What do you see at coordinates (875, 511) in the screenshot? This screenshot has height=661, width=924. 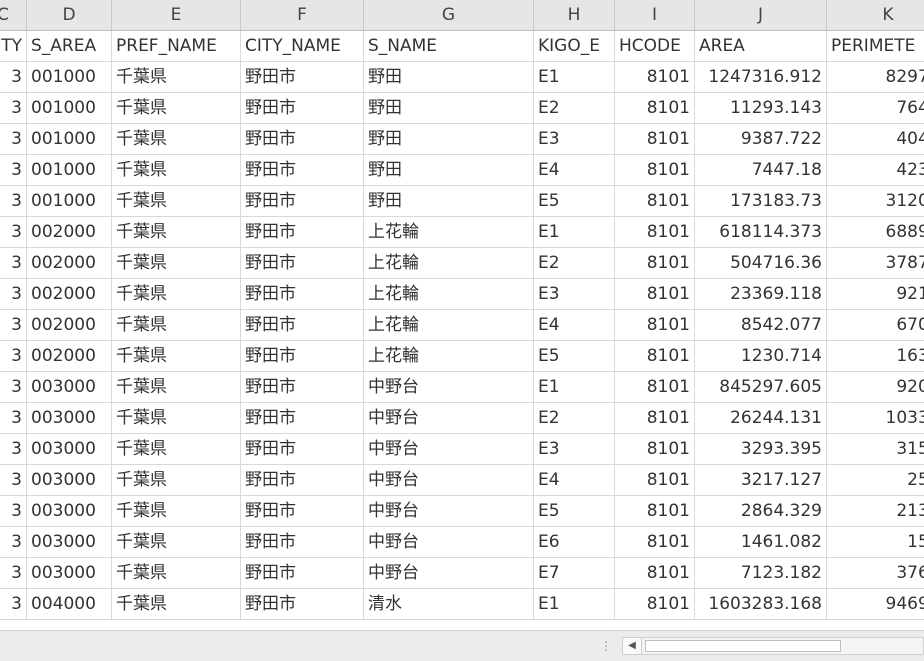 I see `table-cell: 213.1` at bounding box center [875, 511].